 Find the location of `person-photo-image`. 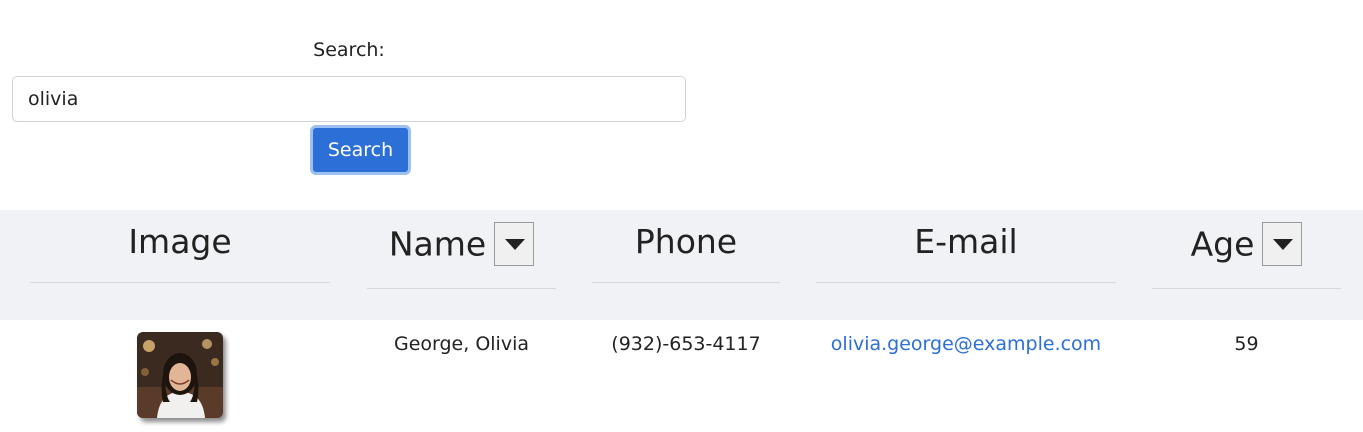

person-photo-image is located at coordinates (180, 375).